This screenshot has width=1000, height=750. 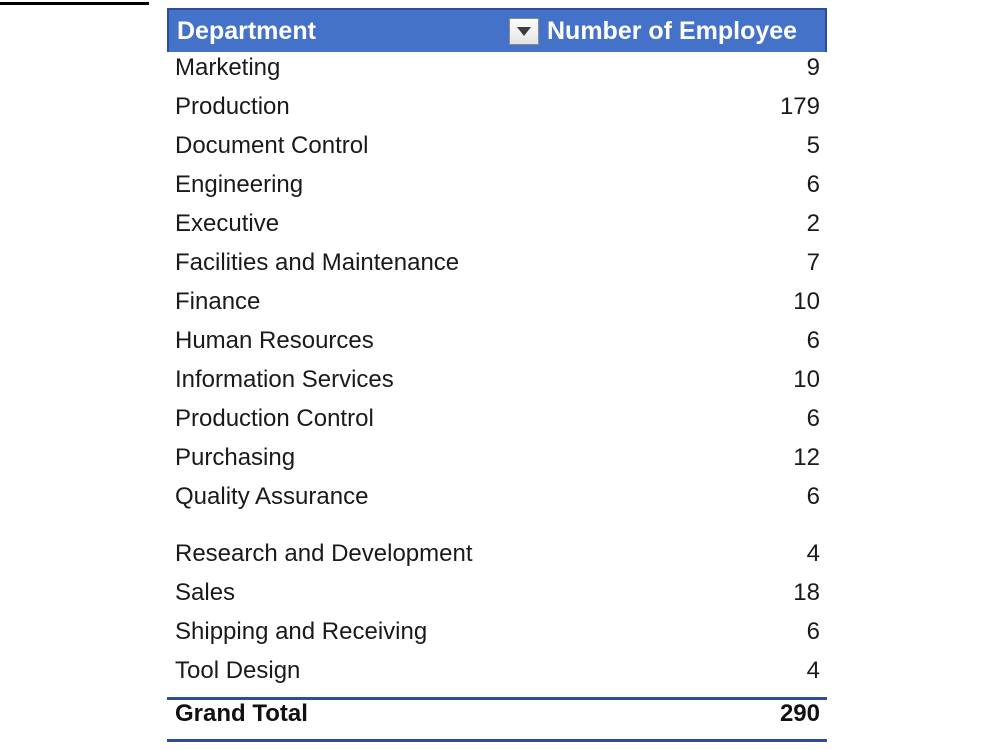 What do you see at coordinates (497, 598) in the screenshot?
I see `table-row: Sales 18` at bounding box center [497, 598].